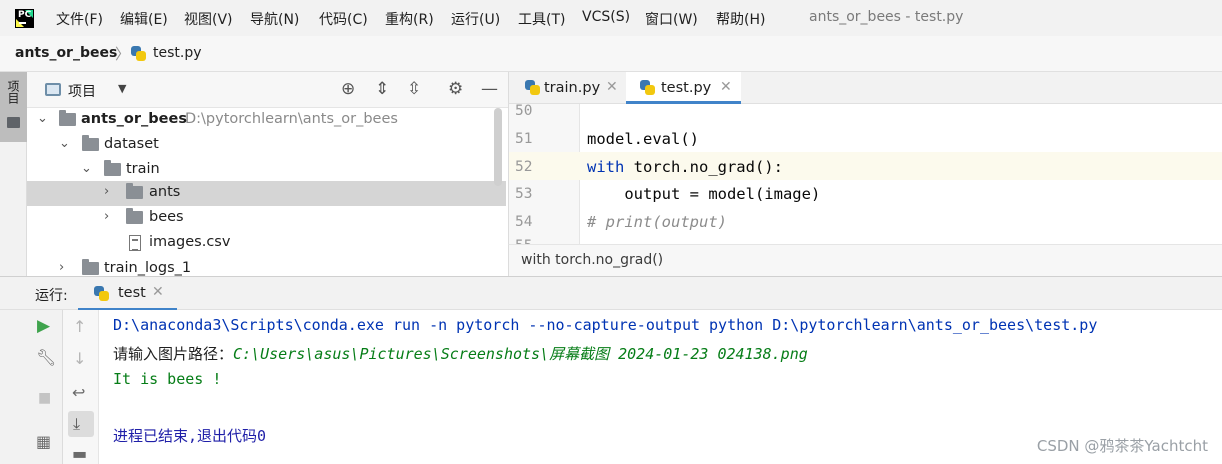 Image resolution: width=1222 pixels, height=464 pixels. What do you see at coordinates (524, 167) in the screenshot?
I see `line-number: 52` at bounding box center [524, 167].